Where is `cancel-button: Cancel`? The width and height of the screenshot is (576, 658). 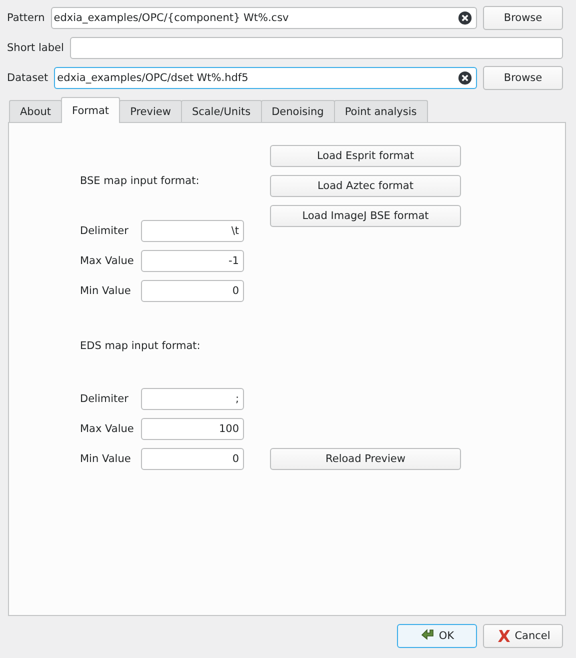 cancel-button: Cancel is located at coordinates (523, 636).